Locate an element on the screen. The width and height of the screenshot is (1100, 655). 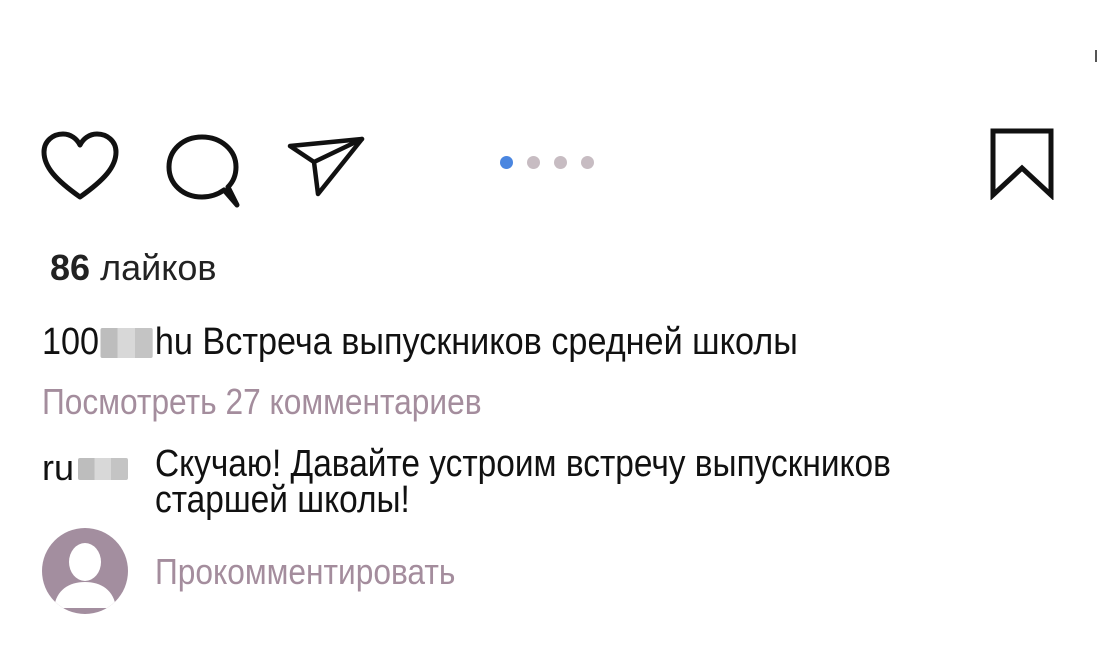
likes-count: 86 лайков is located at coordinates (133, 268).